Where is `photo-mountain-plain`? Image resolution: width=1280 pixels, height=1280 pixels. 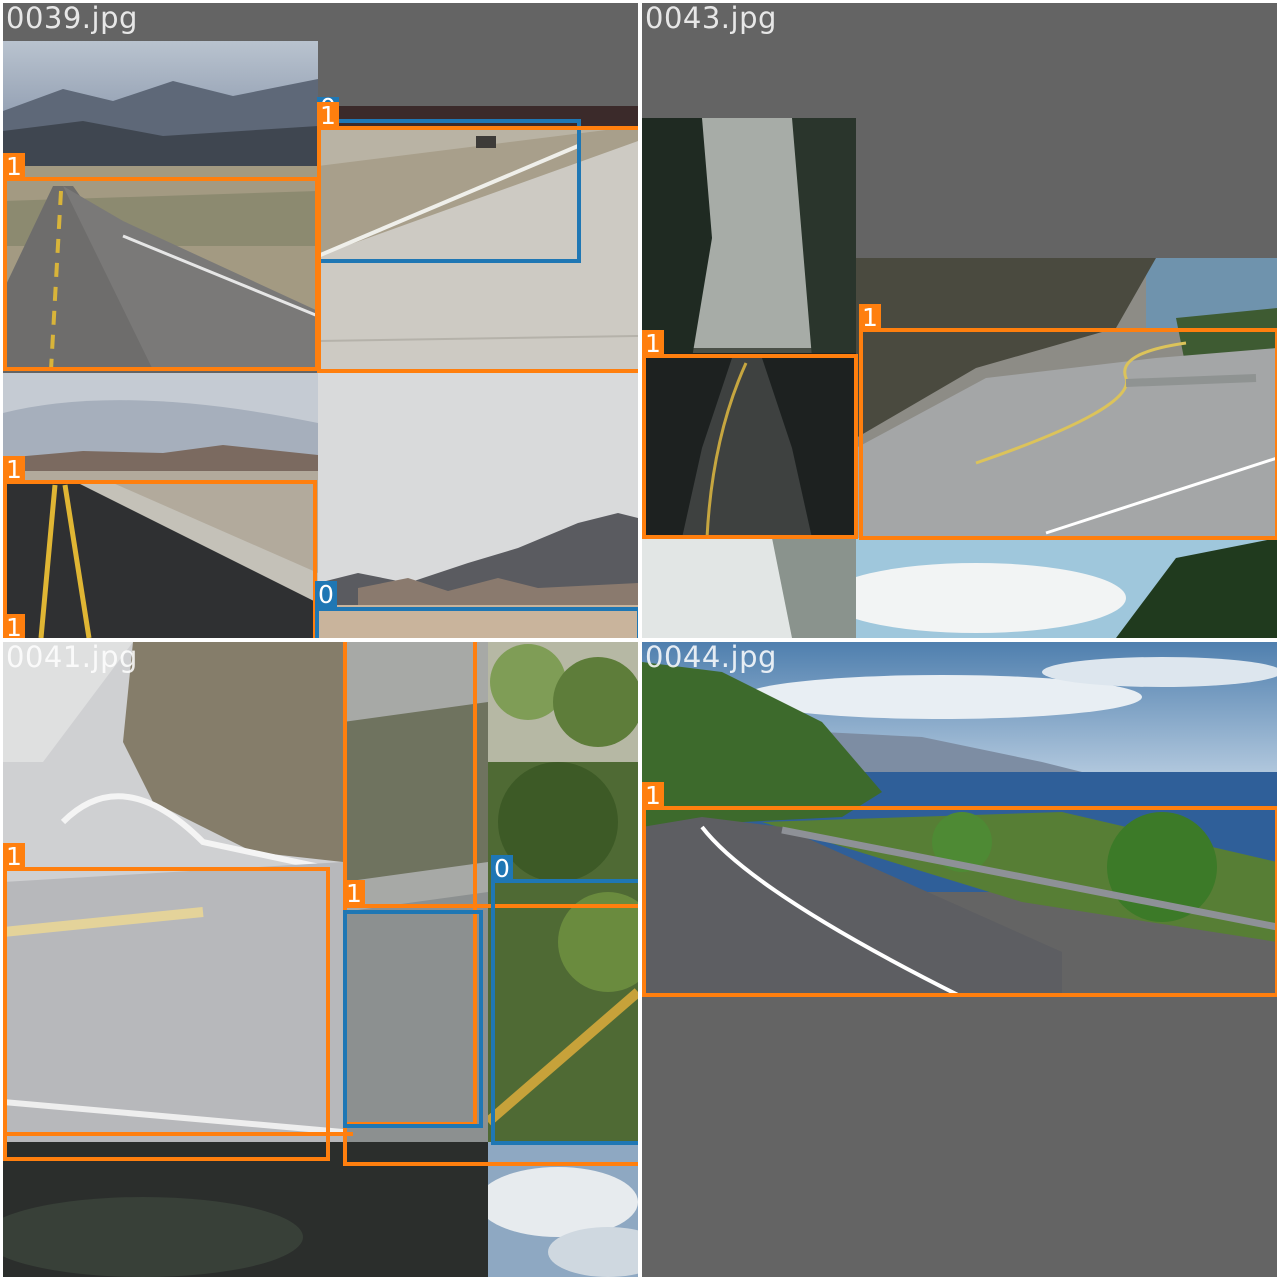 photo-mountain-plain is located at coordinates (478, 505).